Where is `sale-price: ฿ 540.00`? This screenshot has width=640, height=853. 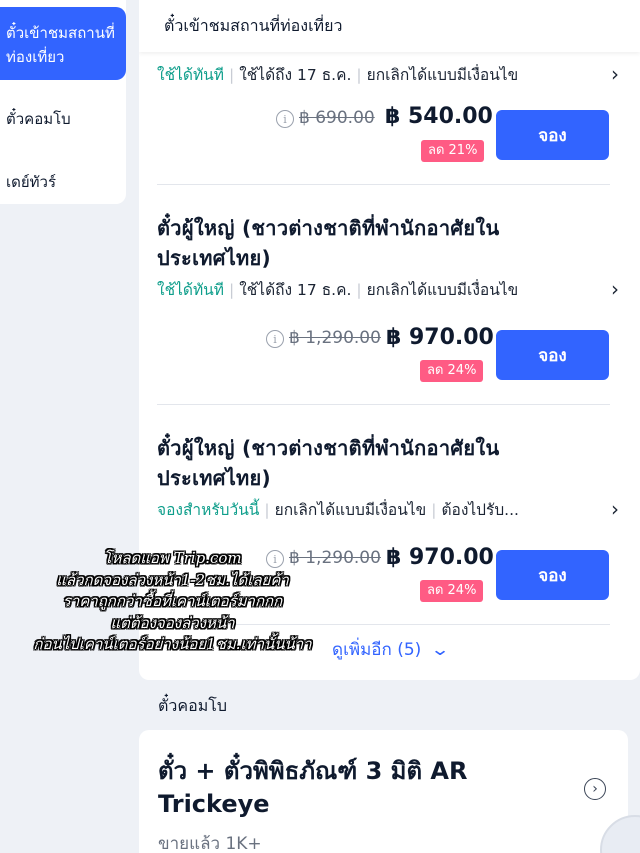
sale-price: ฿ 540.00 is located at coordinates (439, 116).